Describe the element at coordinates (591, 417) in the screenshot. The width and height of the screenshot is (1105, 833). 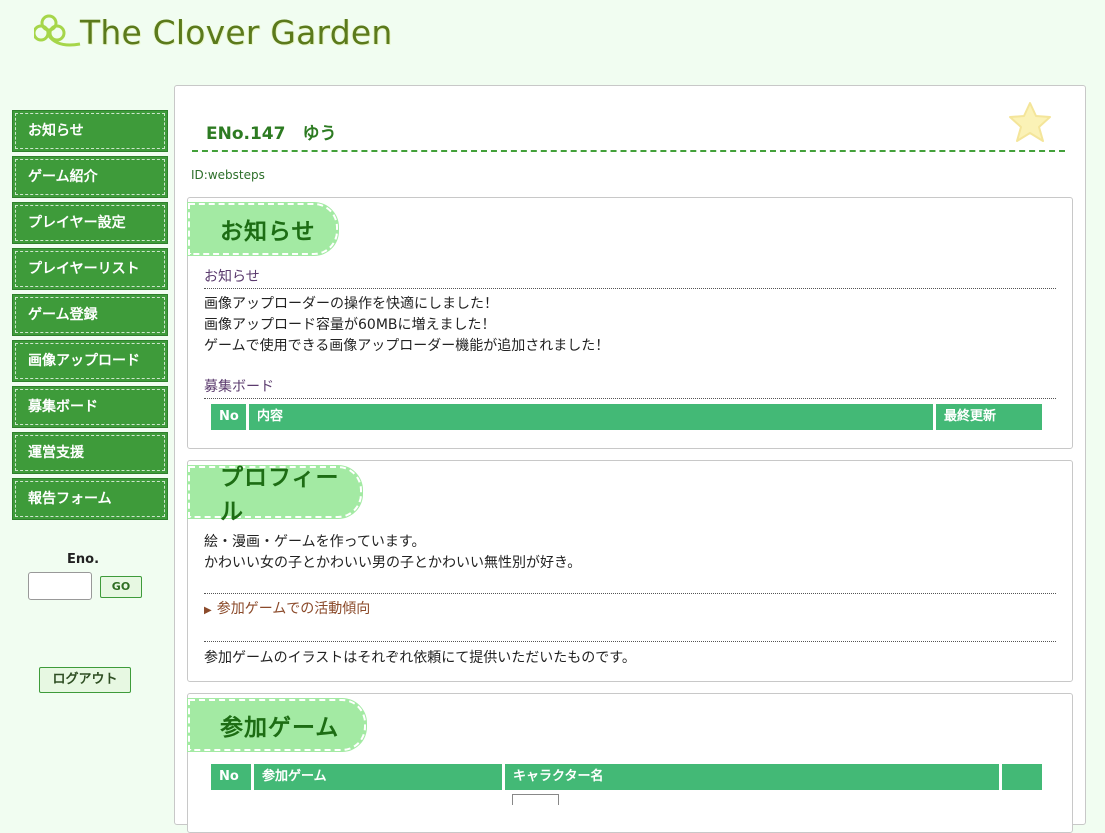
I see `board-col-content: 内容` at that location.